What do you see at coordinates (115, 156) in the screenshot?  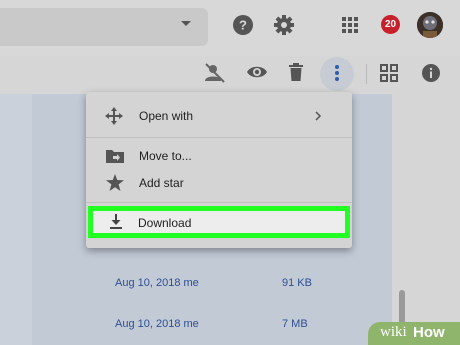 I see `move-to-folder-icon` at bounding box center [115, 156].